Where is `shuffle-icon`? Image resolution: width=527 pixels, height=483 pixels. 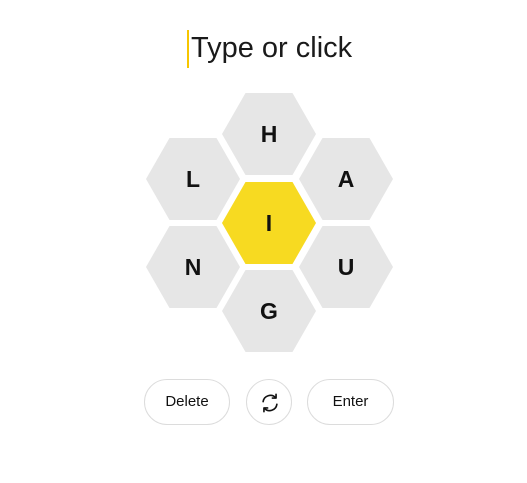
shuffle-icon is located at coordinates (270, 403).